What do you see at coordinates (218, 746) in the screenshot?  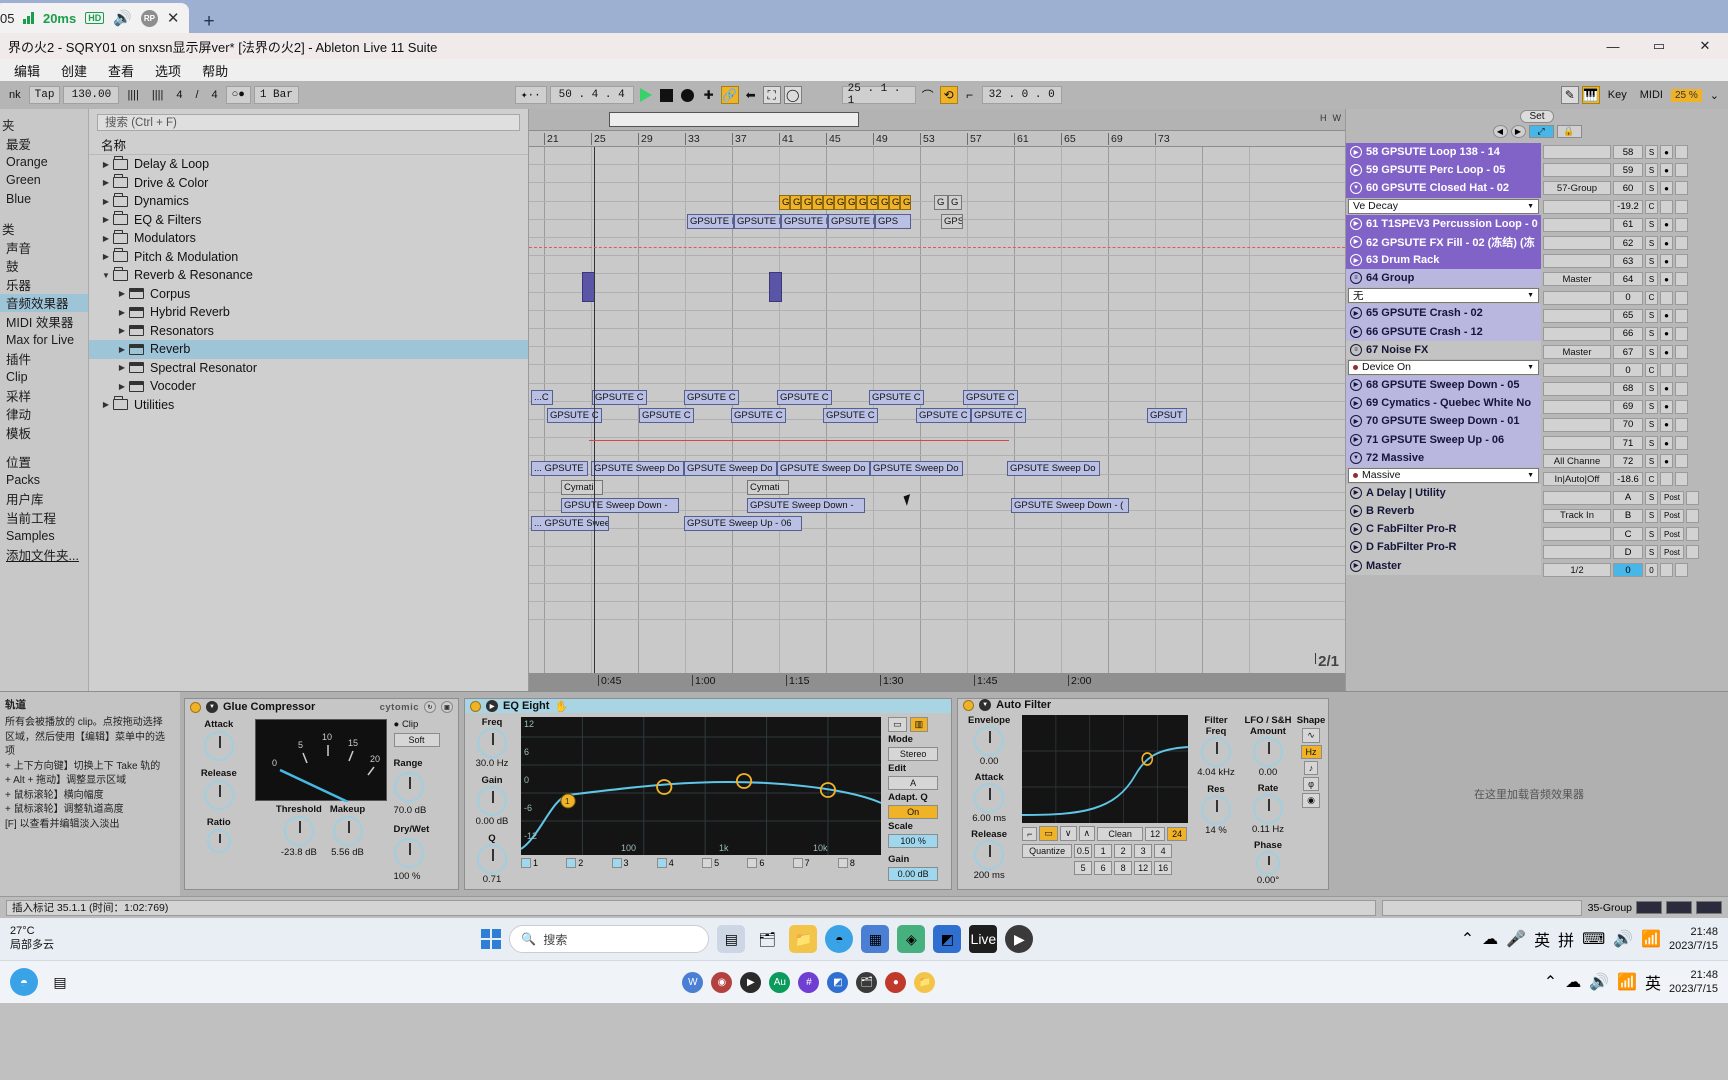 I see `glue-attack-knob` at bounding box center [218, 746].